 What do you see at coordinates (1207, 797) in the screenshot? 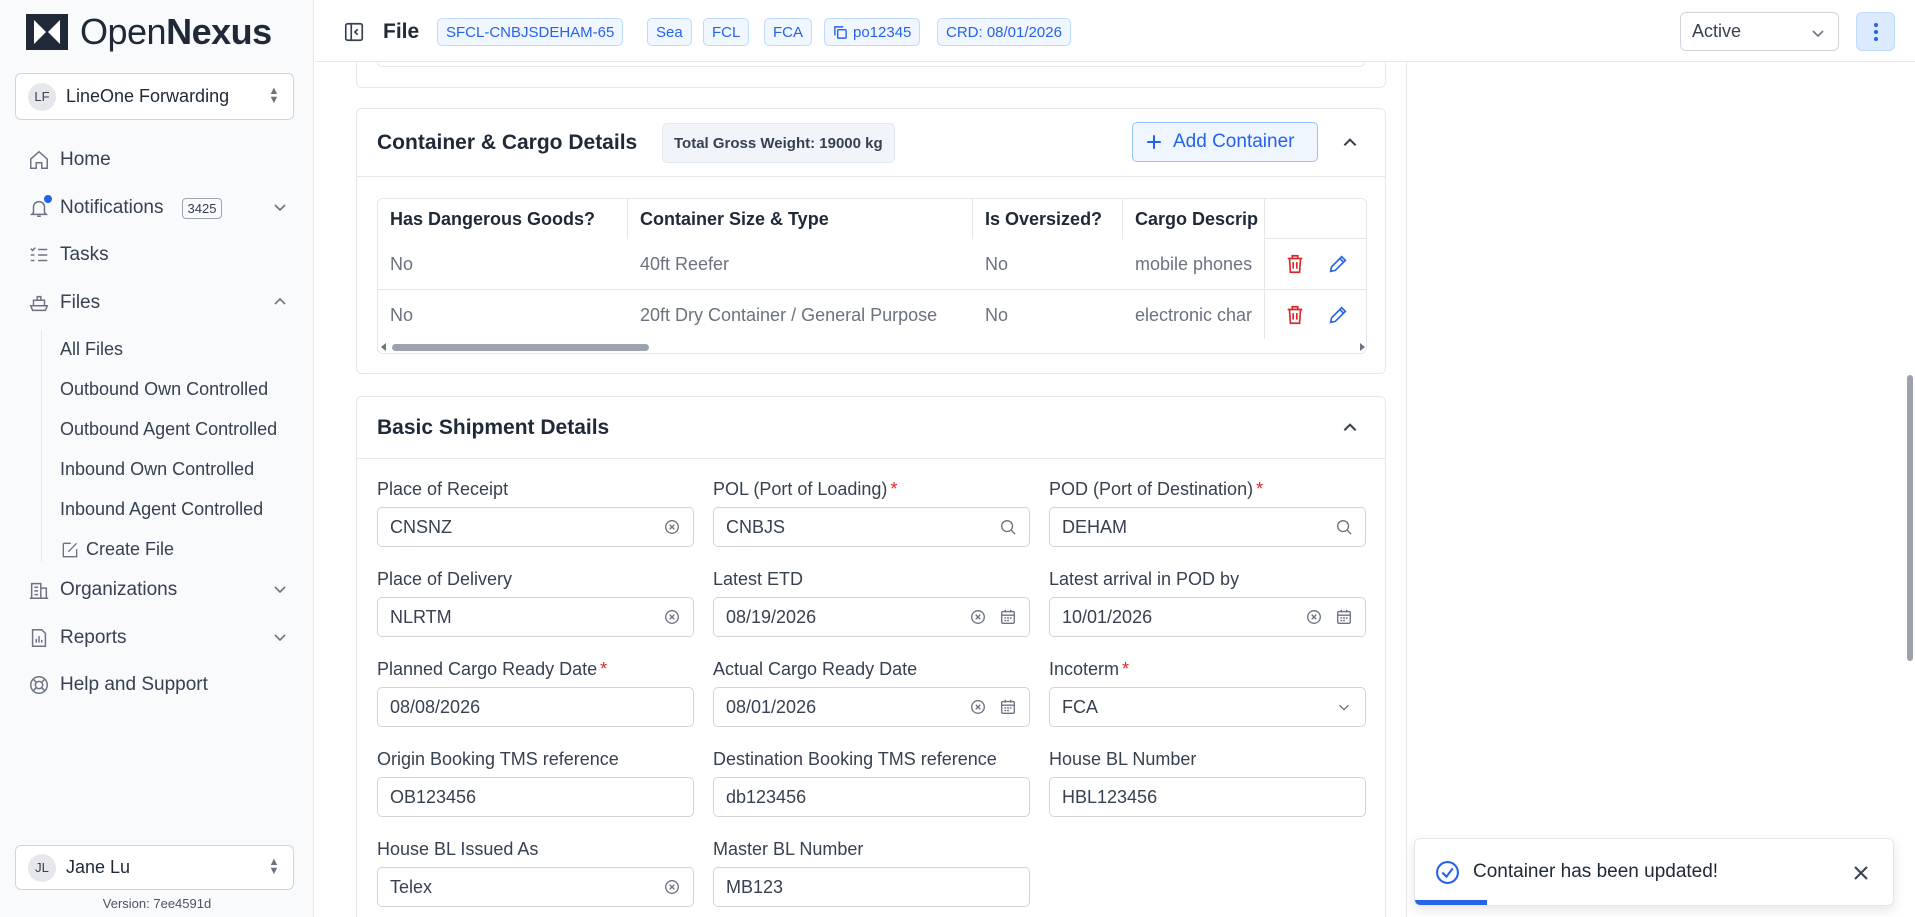
I see `house-bl-number-input: HBL123456` at bounding box center [1207, 797].